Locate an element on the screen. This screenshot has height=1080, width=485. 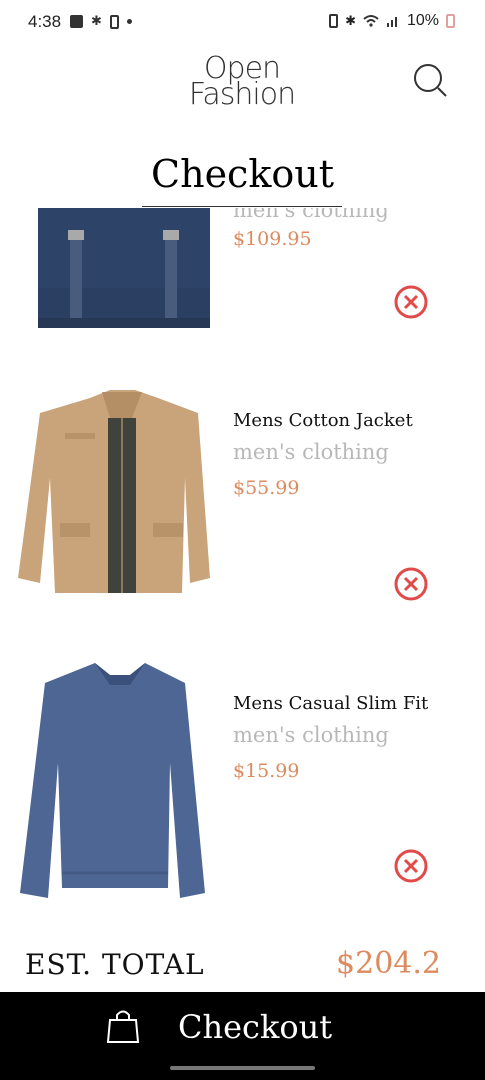
app-header: Open Fashion is located at coordinates (242, 85).